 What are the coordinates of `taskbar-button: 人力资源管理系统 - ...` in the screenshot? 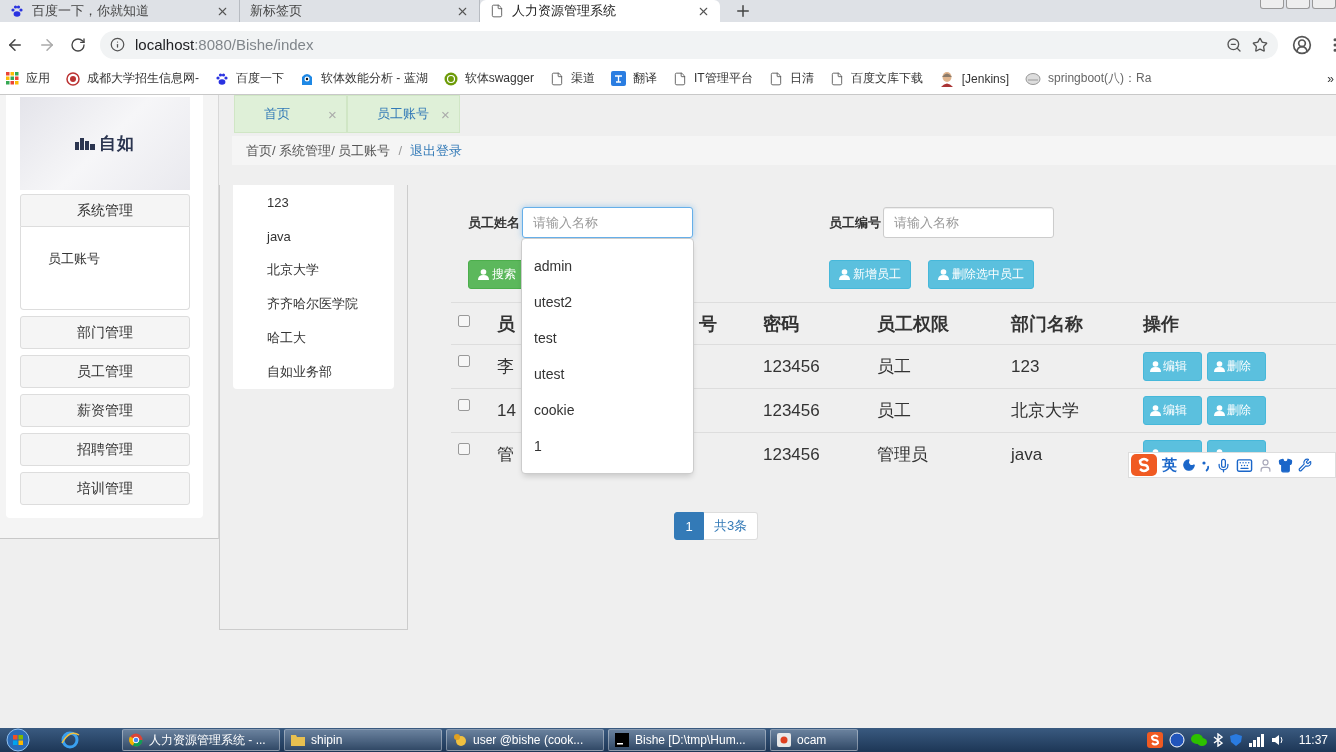 It's located at (201, 740).